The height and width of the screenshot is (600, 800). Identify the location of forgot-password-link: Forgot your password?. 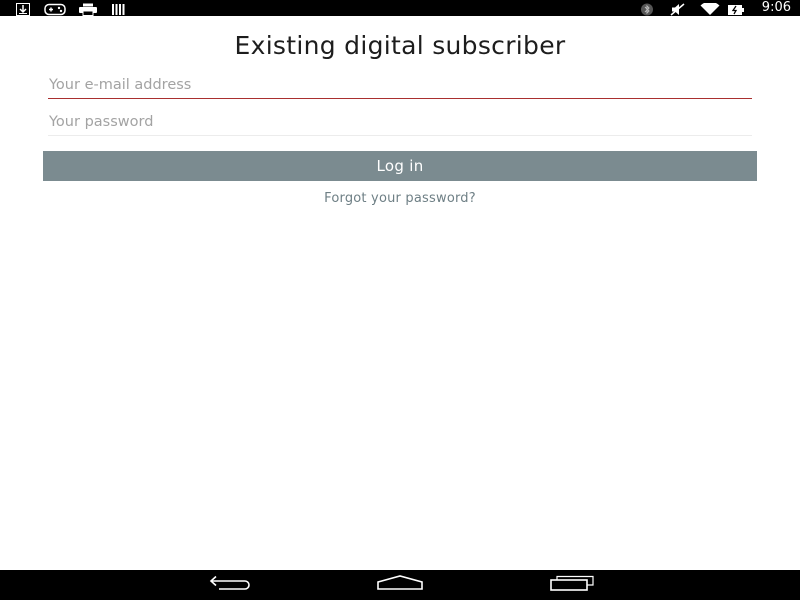
(400, 198).